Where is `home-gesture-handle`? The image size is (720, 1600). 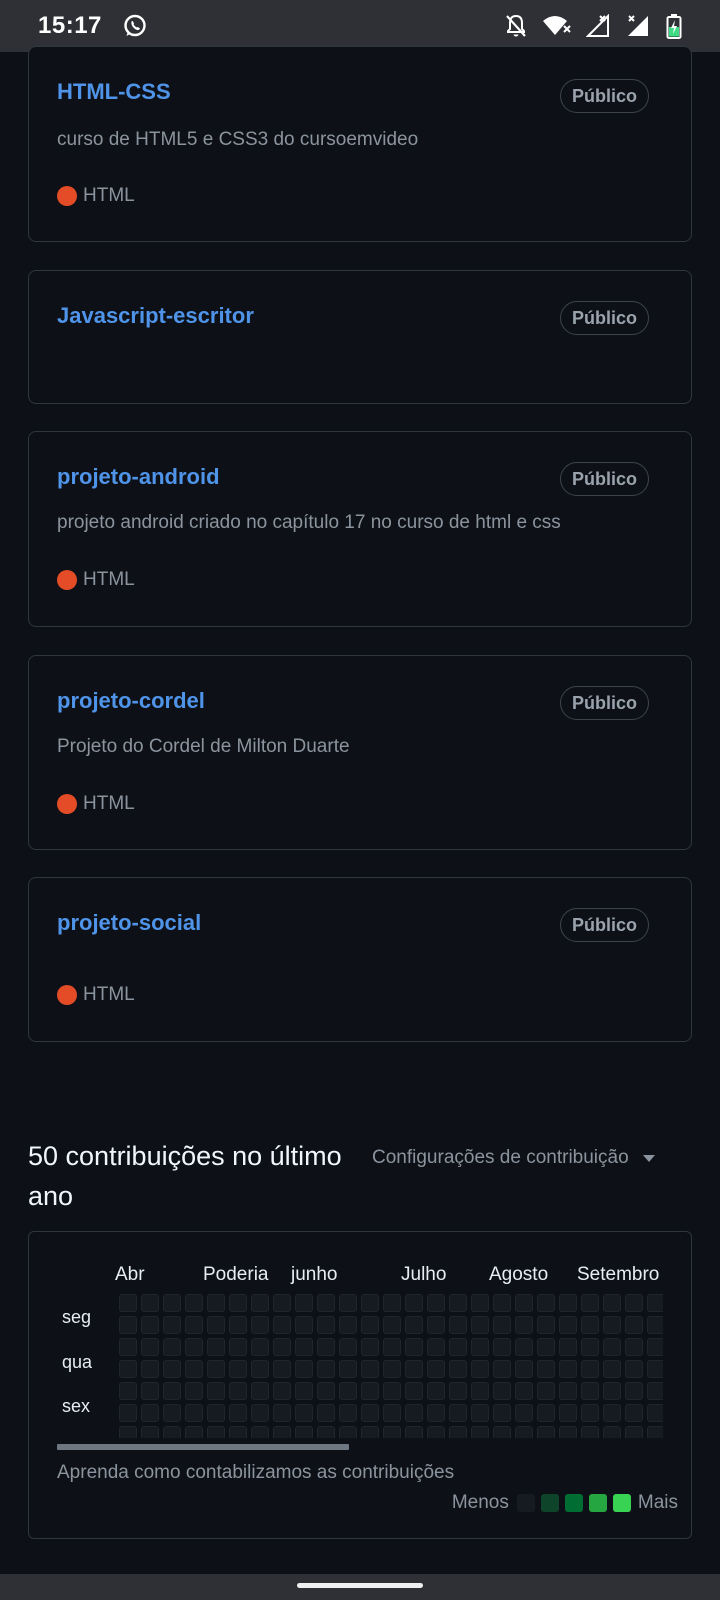
home-gesture-handle is located at coordinates (360, 1585).